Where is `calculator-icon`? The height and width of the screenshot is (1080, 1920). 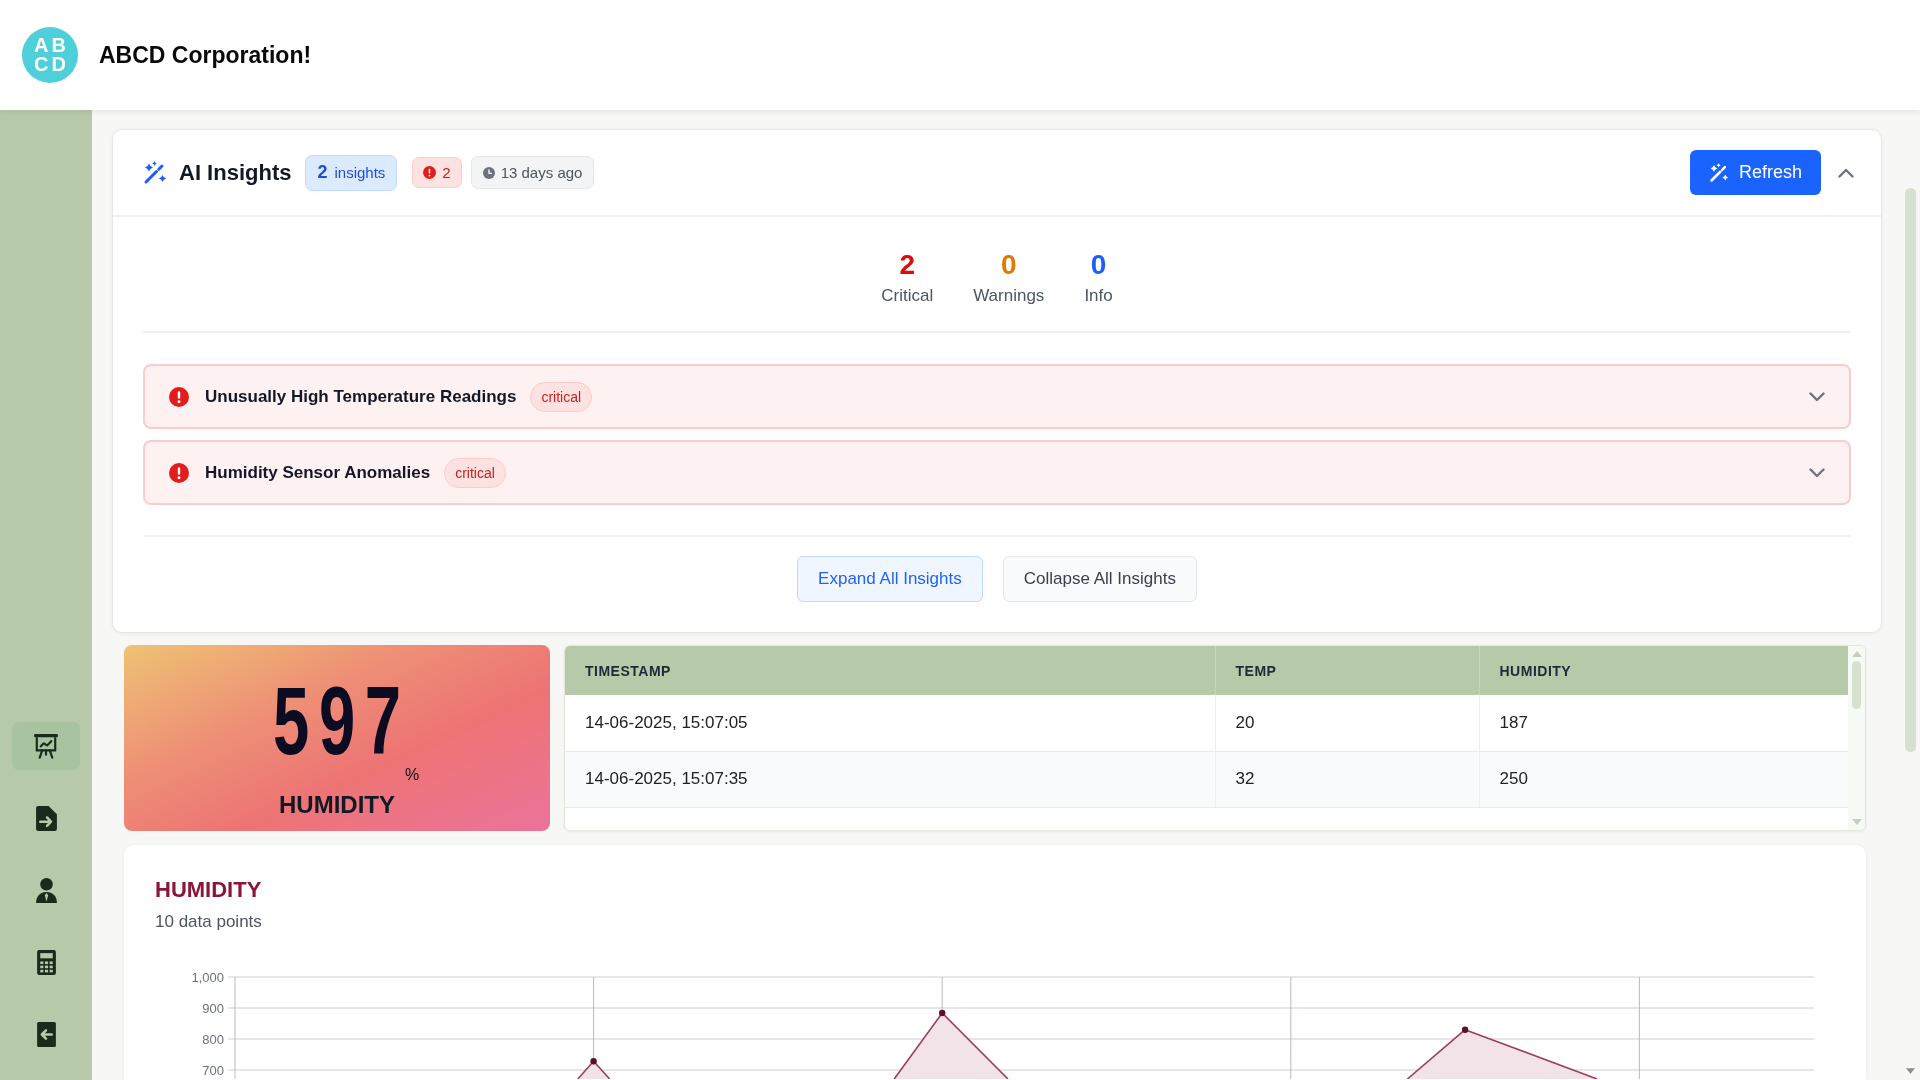
calculator-icon is located at coordinates (46, 962).